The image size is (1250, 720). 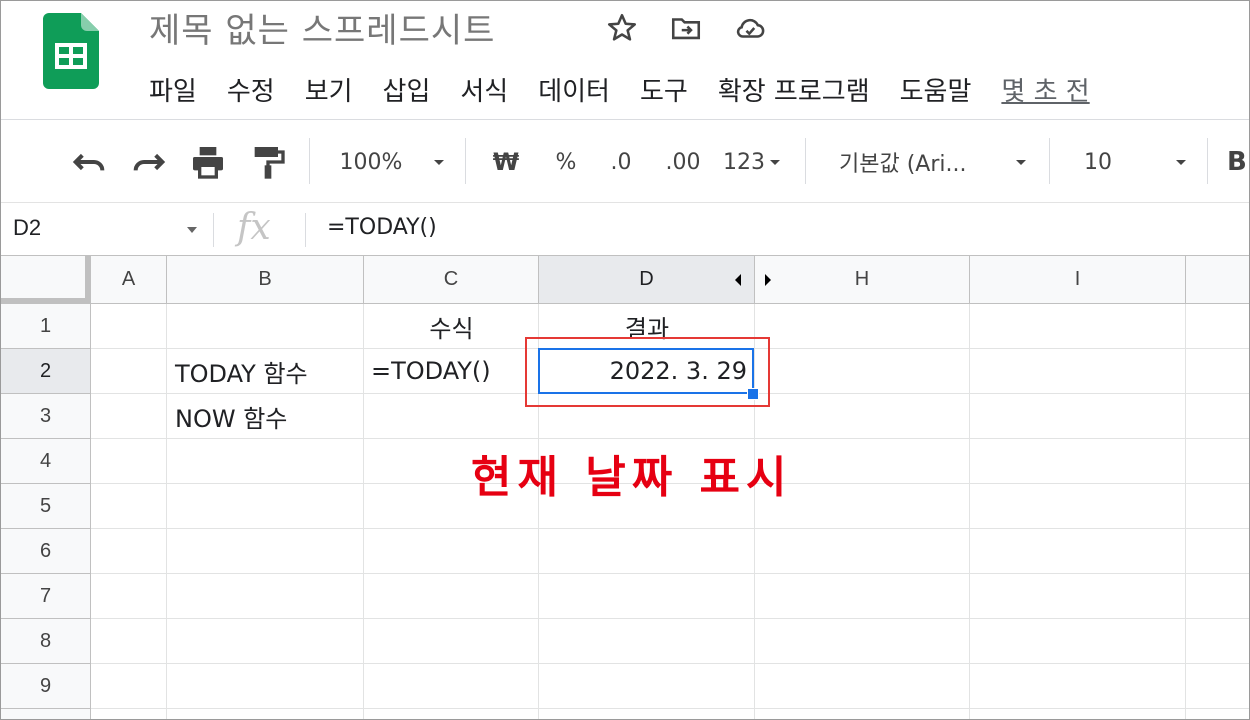 I want to click on decrease-decimal-button: .0, so click(x=621, y=162).